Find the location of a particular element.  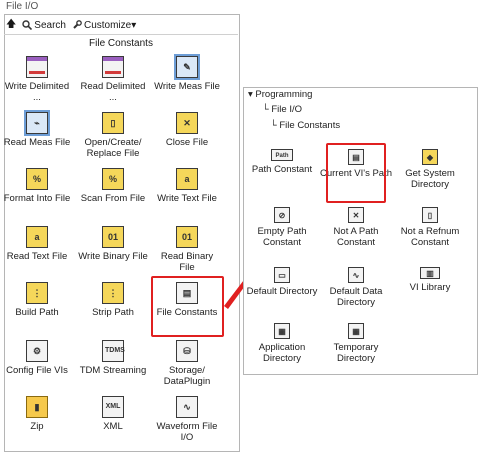

default-directory-icon: ▭ is located at coordinates (282, 275).